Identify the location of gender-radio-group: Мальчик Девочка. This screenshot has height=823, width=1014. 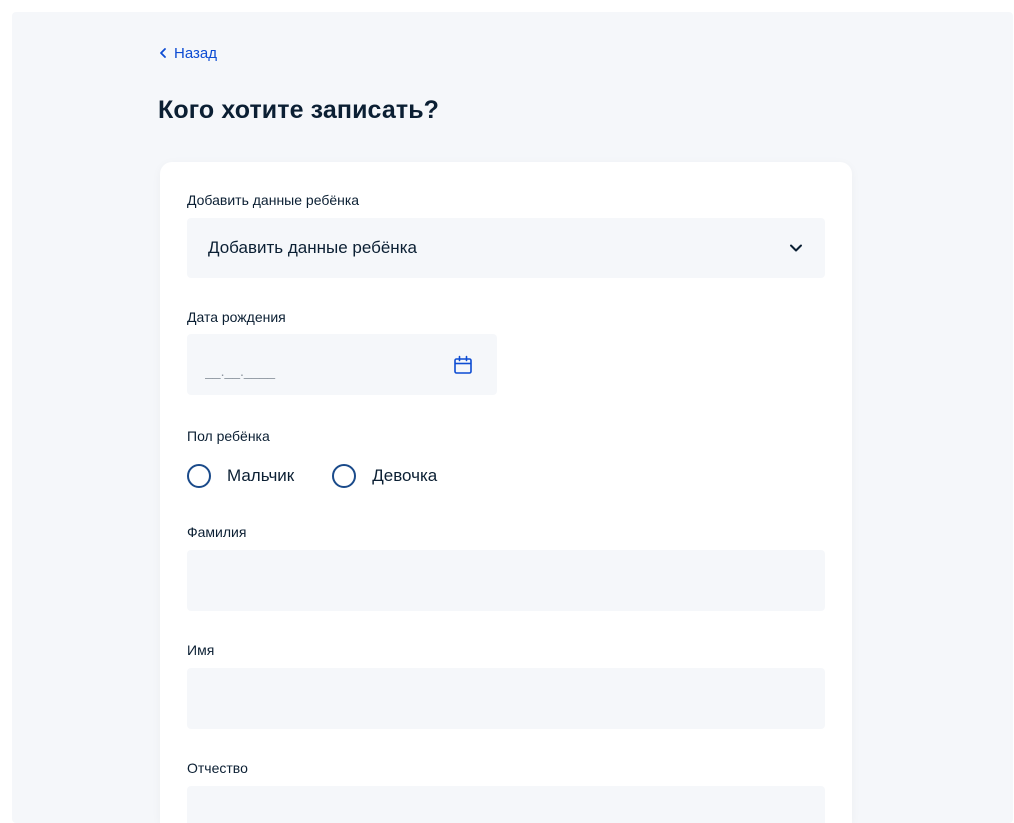
(331, 476).